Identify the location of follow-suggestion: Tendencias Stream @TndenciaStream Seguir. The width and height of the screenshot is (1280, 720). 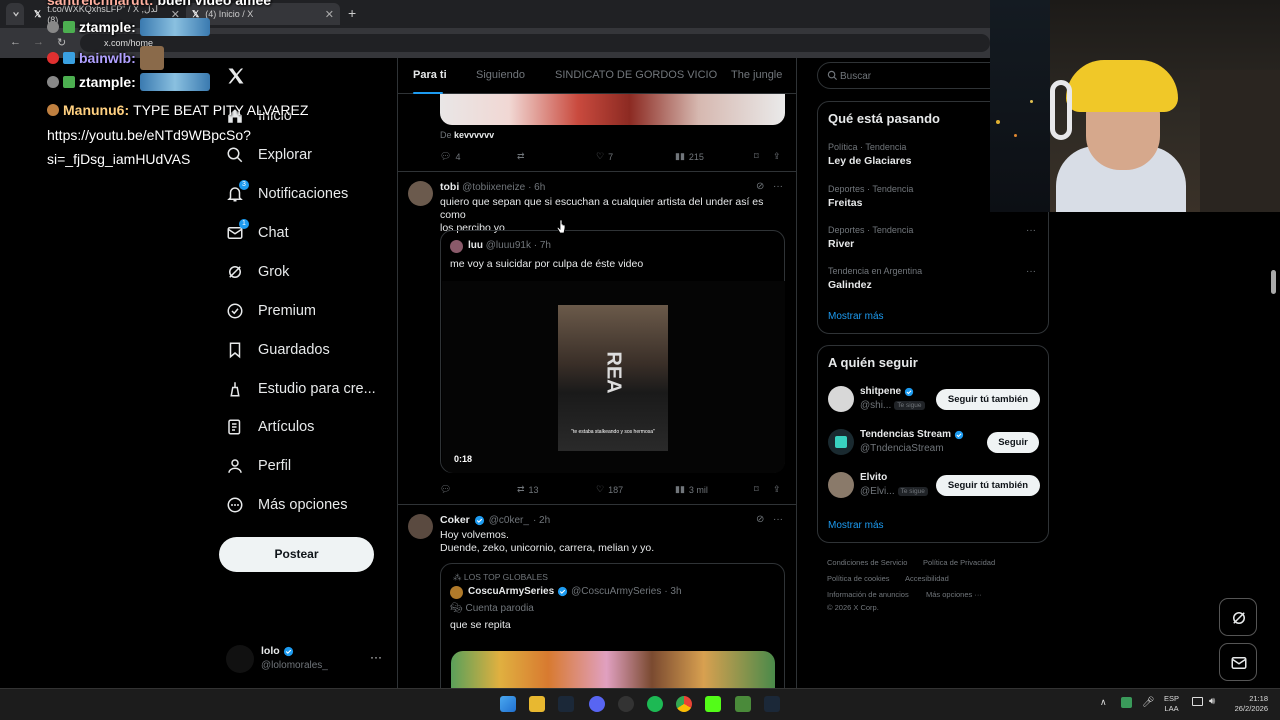
(933, 445).